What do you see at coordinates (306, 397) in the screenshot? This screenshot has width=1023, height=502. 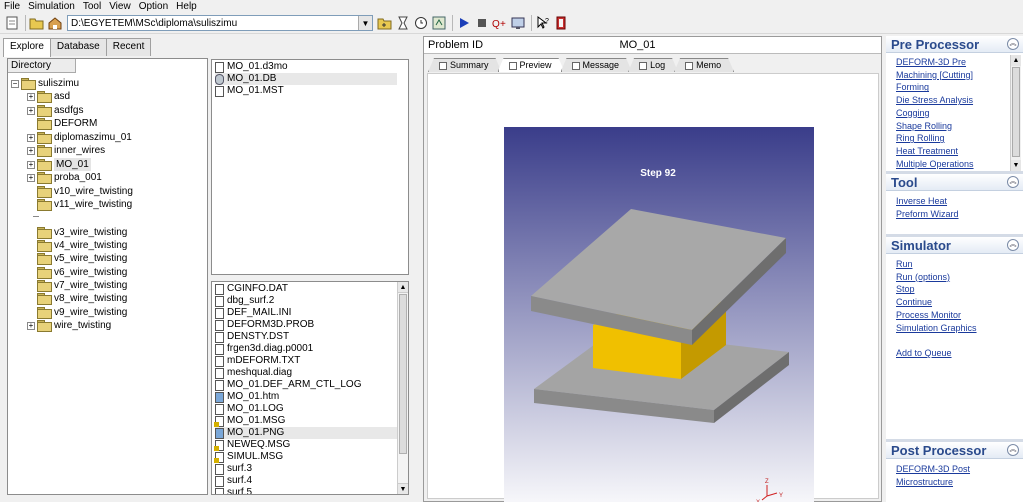 I see `file-item: MO_01.htm` at bounding box center [306, 397].